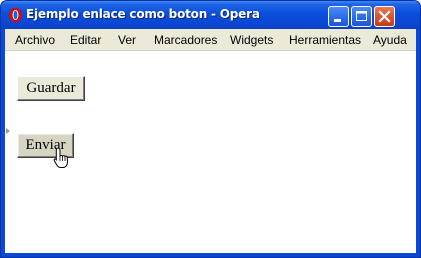 This screenshot has width=421, height=258. Describe the element at coordinates (51, 88) in the screenshot. I see `guardar-button: Guardar` at that location.